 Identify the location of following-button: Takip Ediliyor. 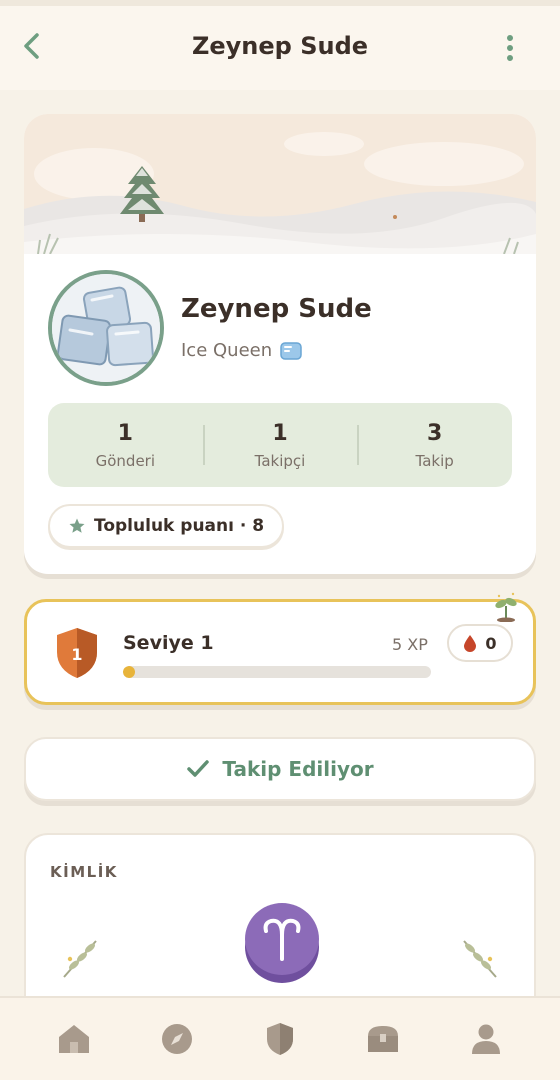
(280, 769).